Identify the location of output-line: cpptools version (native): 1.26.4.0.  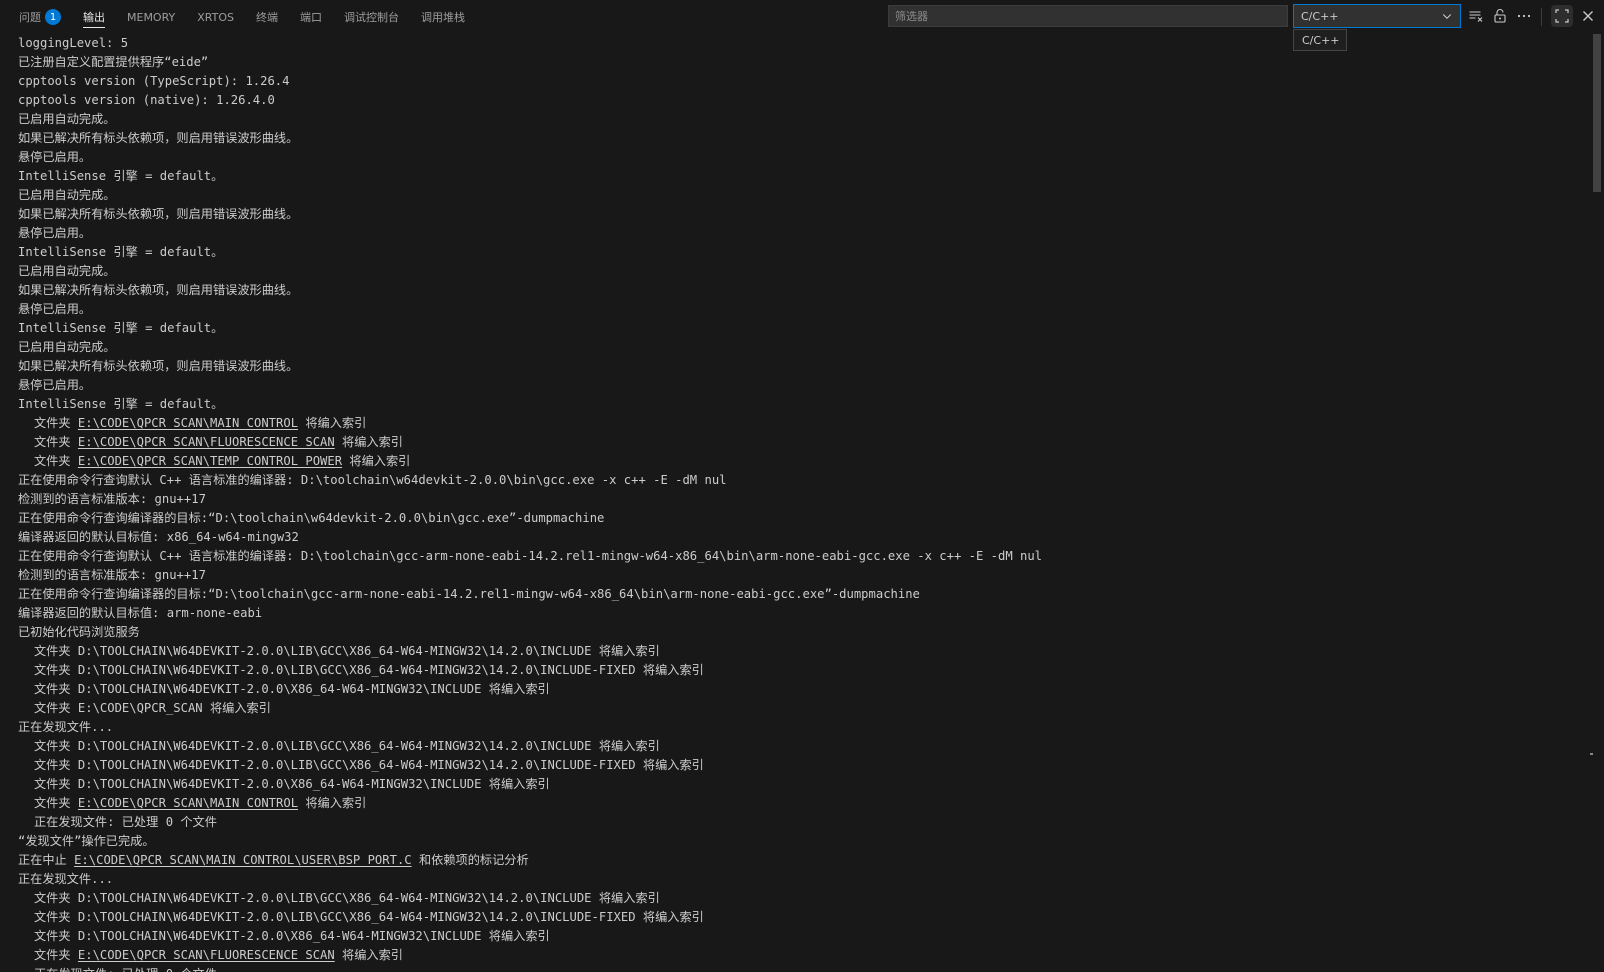
(146, 100).